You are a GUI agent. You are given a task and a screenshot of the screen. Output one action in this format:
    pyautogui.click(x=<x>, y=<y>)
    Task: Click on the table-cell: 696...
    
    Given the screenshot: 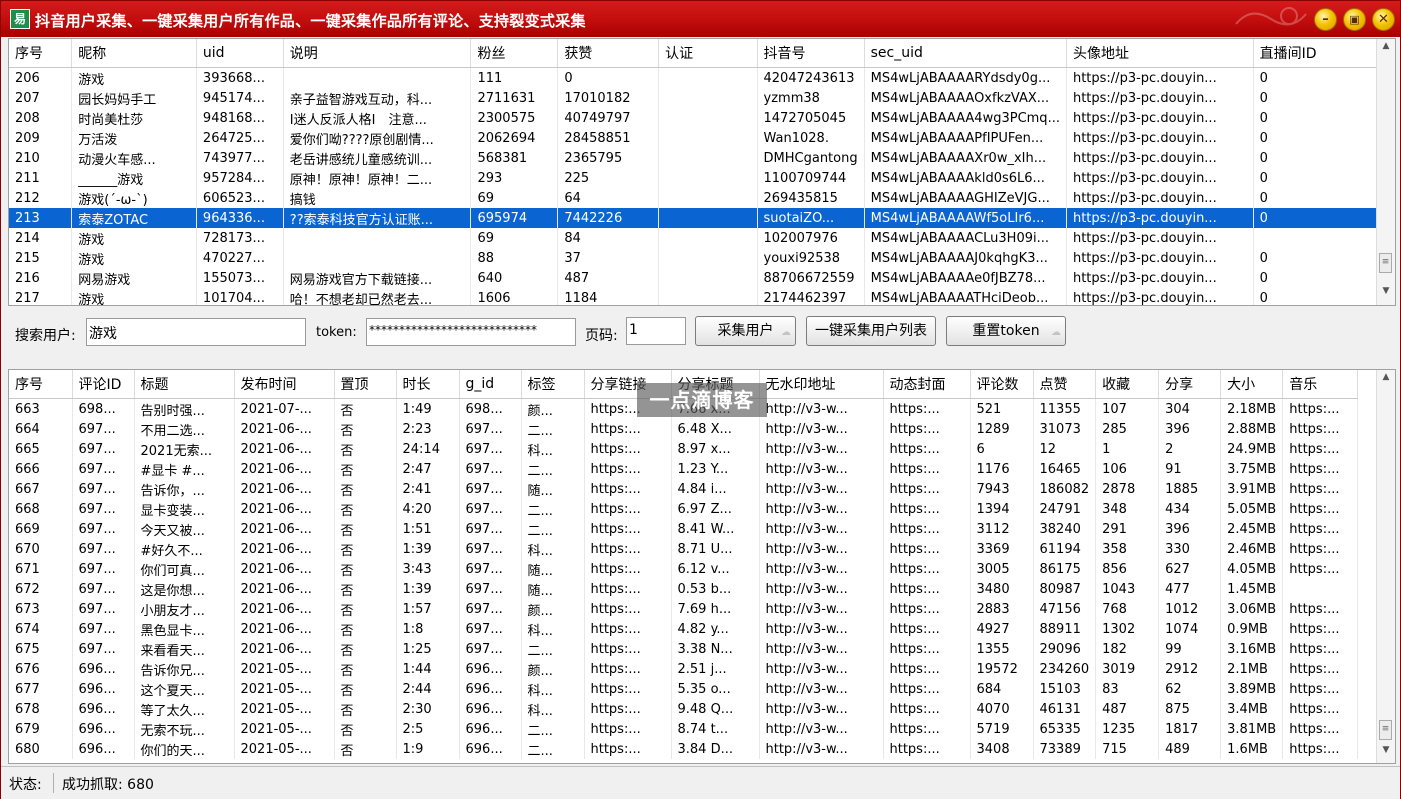 What is the action you would take?
    pyautogui.click(x=490, y=749)
    